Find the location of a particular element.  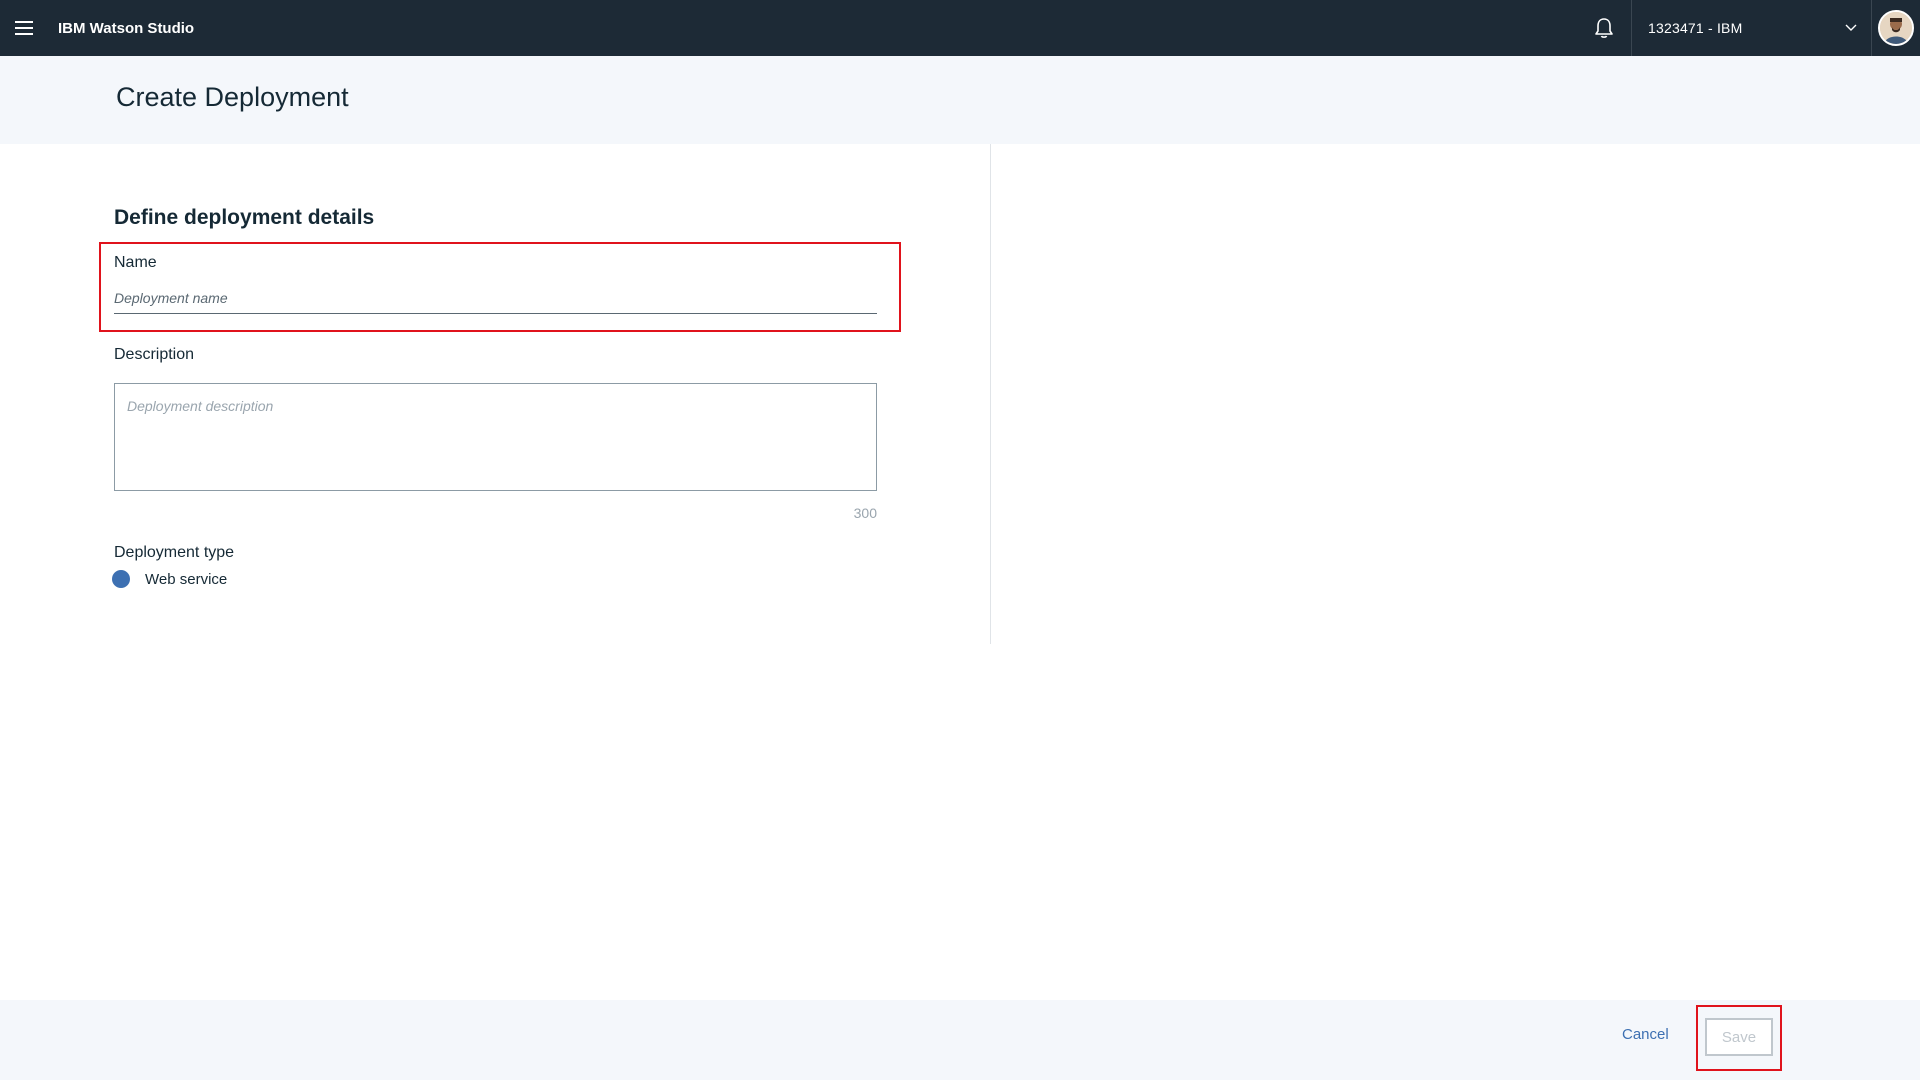

app-title: IBM Watson Studio is located at coordinates (126, 28).